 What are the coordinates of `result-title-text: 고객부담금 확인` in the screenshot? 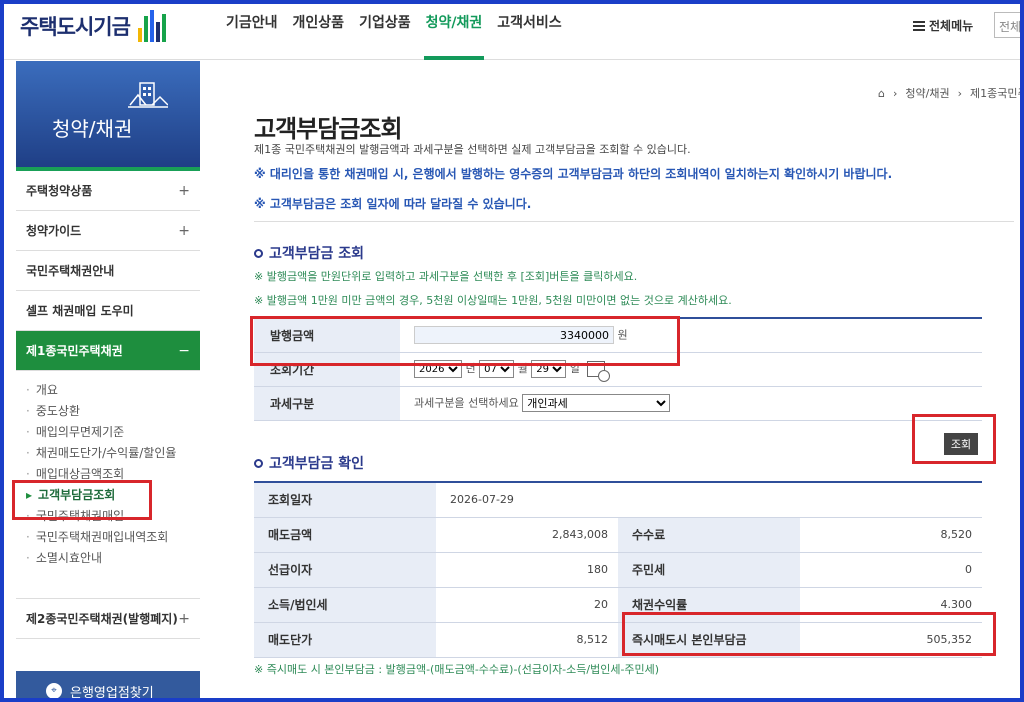 It's located at (317, 464).